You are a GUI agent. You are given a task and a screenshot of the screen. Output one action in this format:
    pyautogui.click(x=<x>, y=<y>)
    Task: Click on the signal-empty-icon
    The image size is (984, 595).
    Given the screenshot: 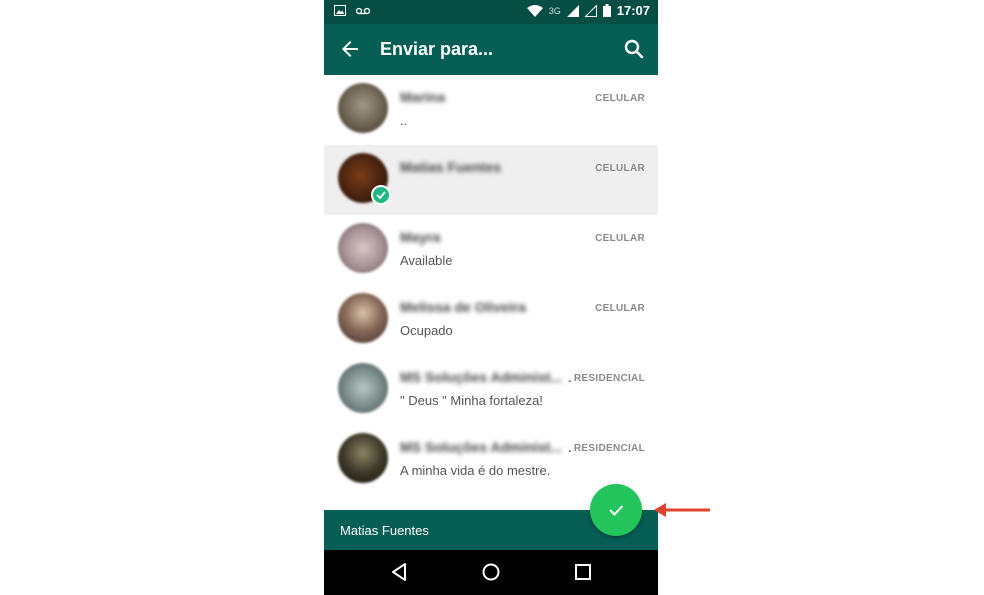 What is the action you would take?
    pyautogui.click(x=590, y=10)
    